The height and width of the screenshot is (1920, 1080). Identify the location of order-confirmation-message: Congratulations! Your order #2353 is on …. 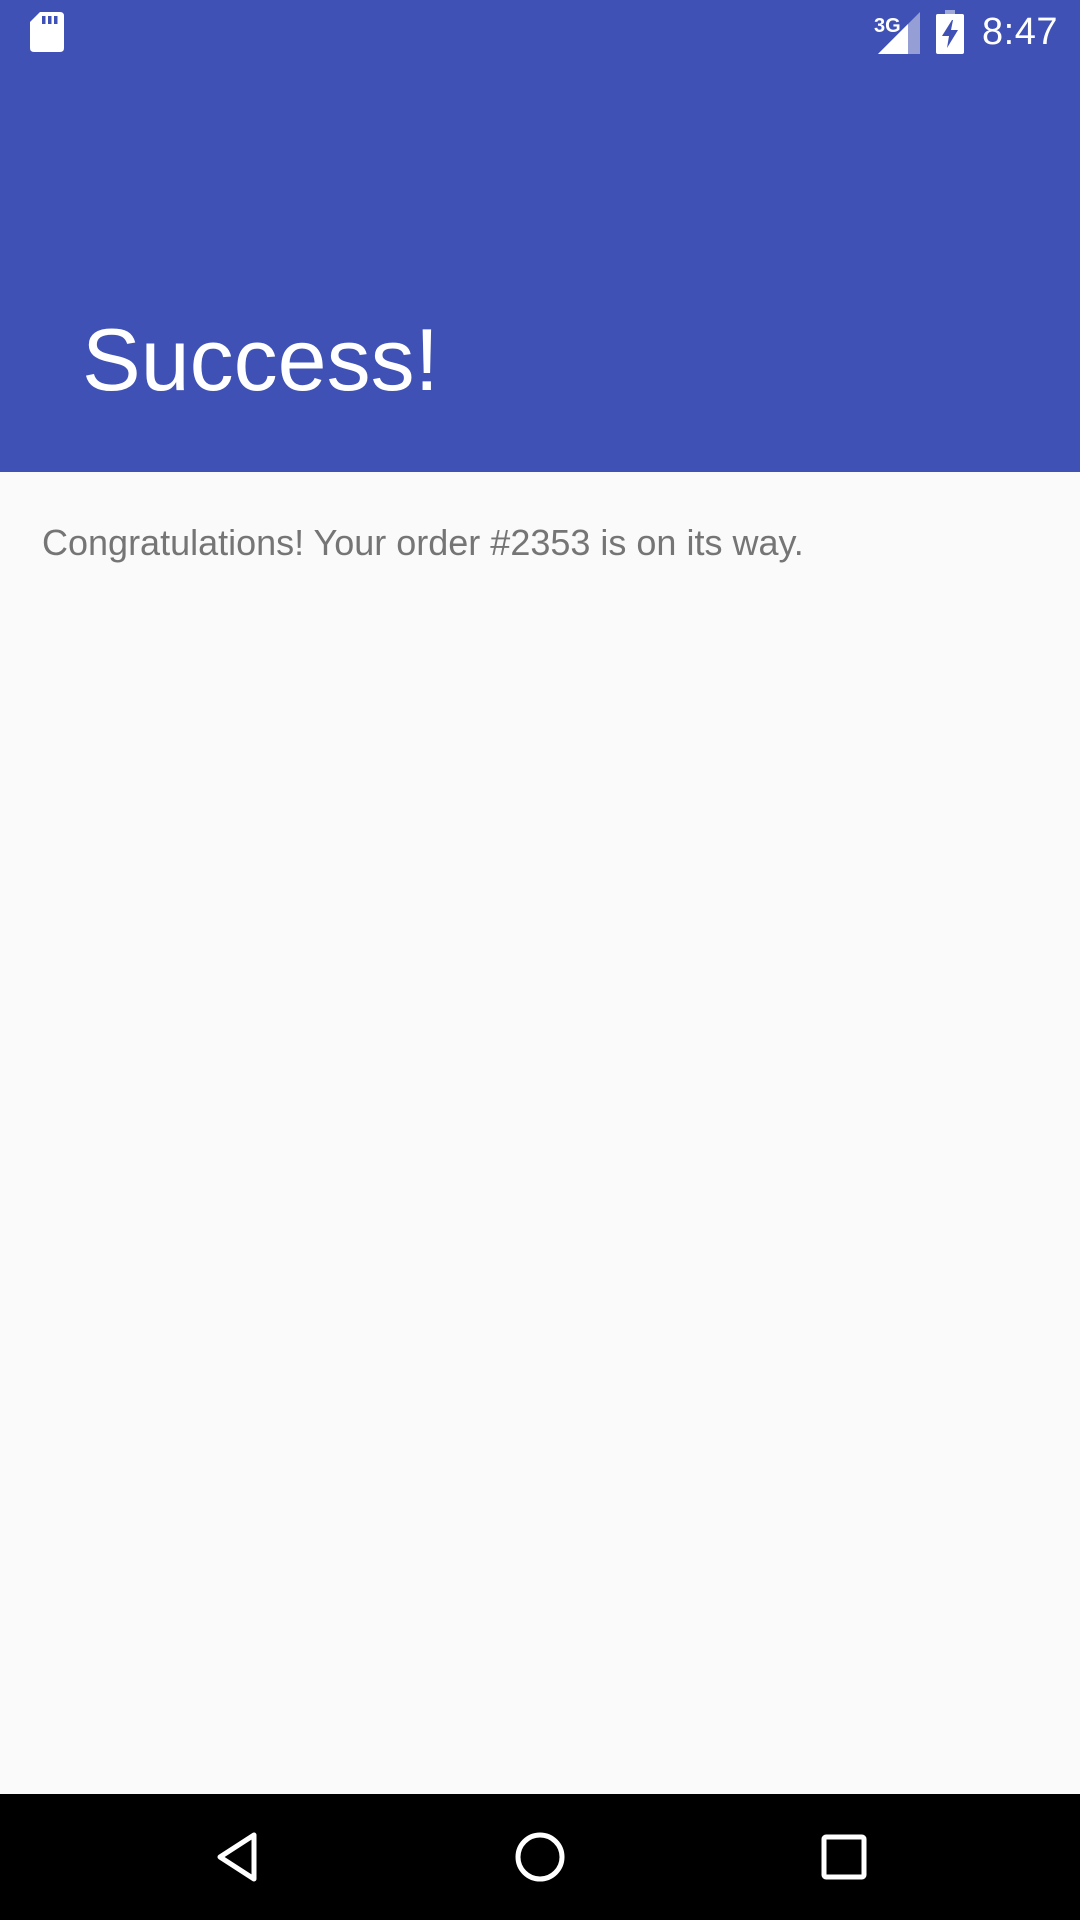
(423, 542).